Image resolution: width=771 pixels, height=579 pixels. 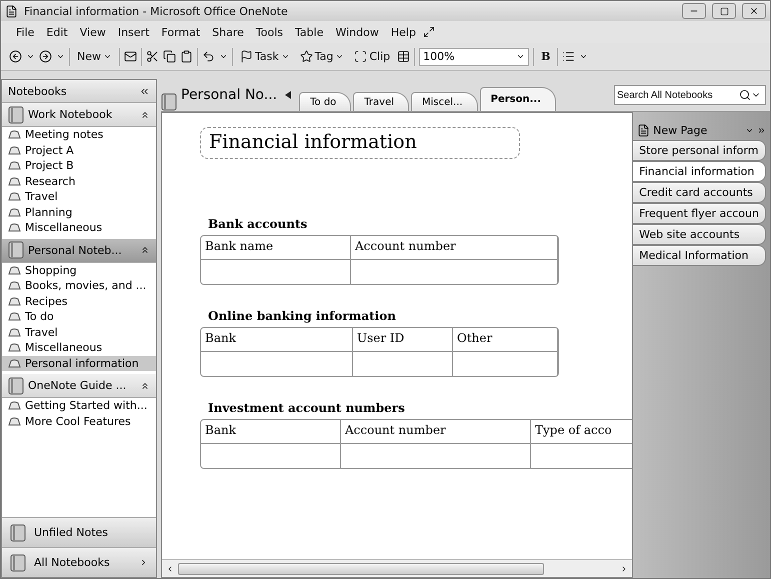 I want to click on page-tab: Store personal inform, so click(x=699, y=150).